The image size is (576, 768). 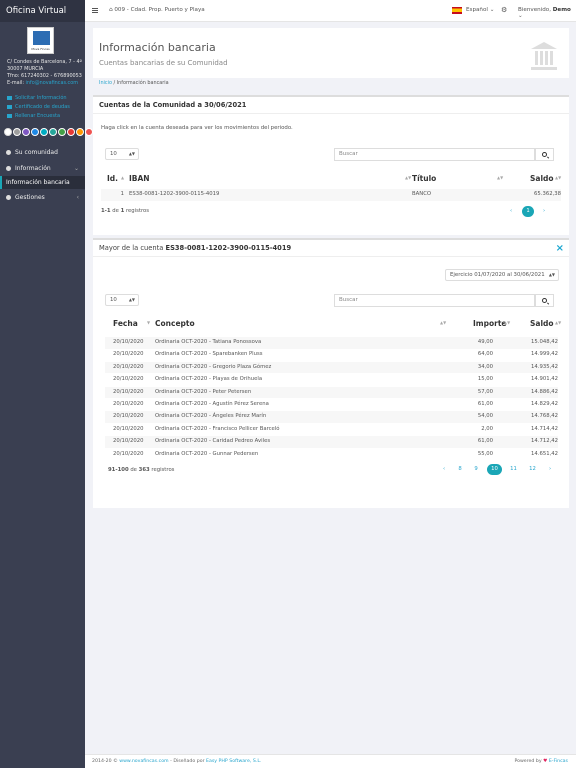 What do you see at coordinates (504, 10) in the screenshot?
I see `gear-icon: ⚙` at bounding box center [504, 10].